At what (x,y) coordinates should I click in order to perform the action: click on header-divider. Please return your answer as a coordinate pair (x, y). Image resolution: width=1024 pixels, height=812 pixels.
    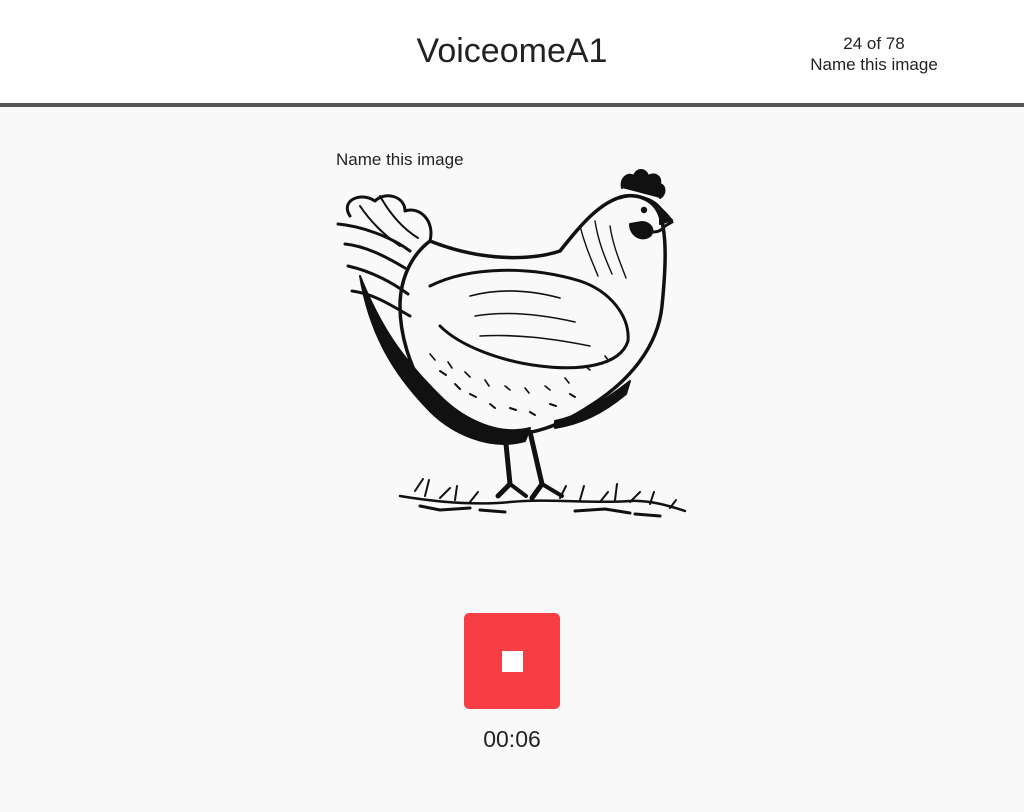
    Looking at the image, I should click on (512, 105).